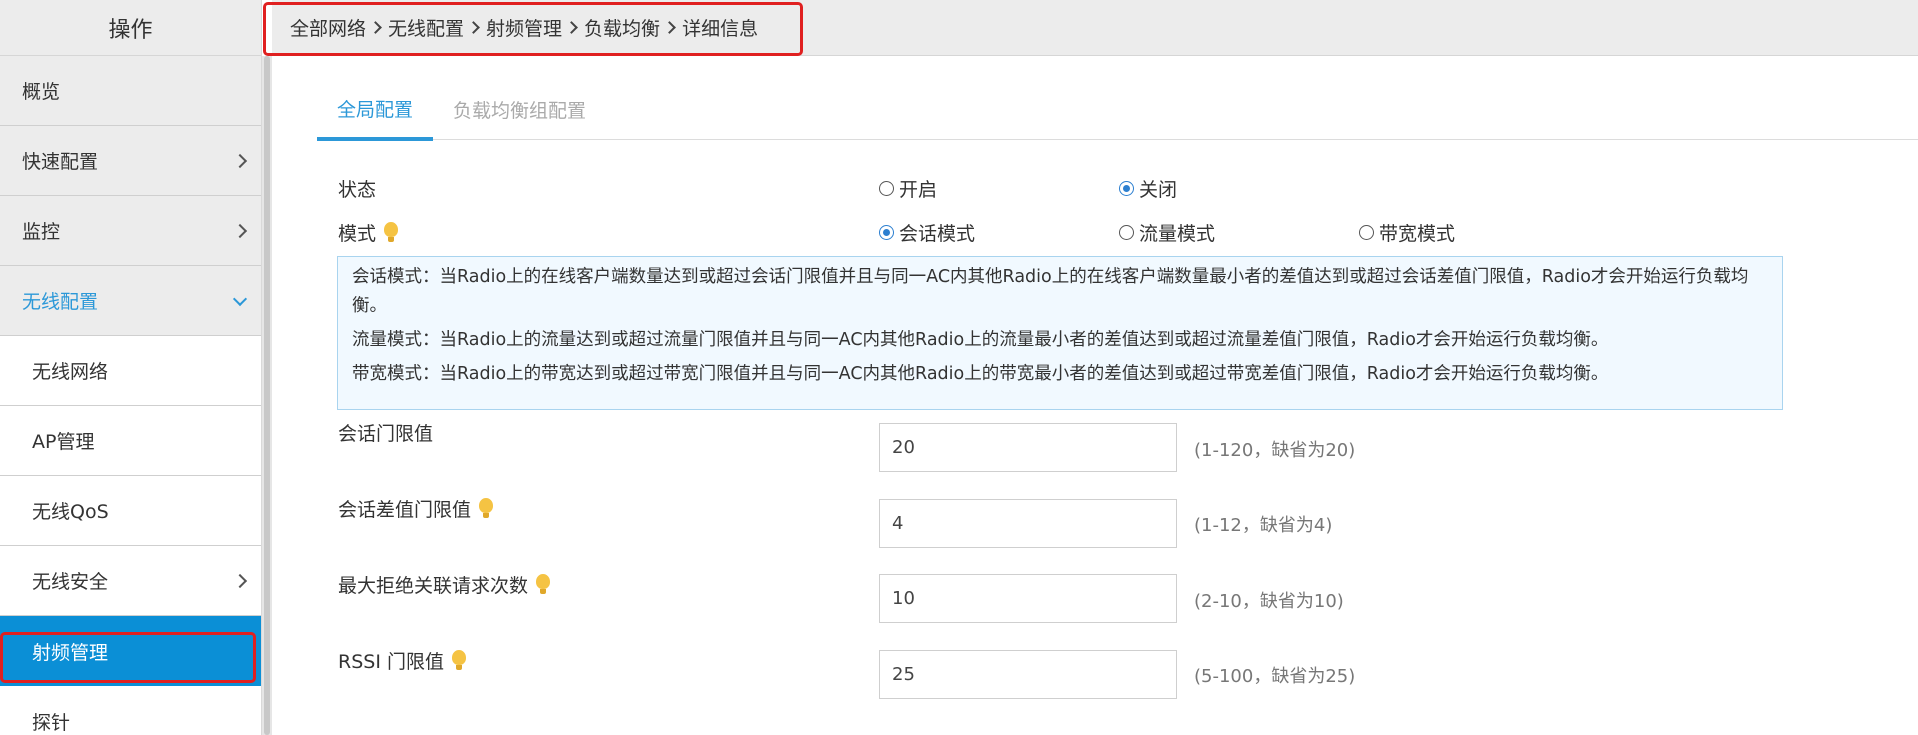 This screenshot has width=1918, height=735. I want to click on radio-label: 关闭, so click(1158, 190).